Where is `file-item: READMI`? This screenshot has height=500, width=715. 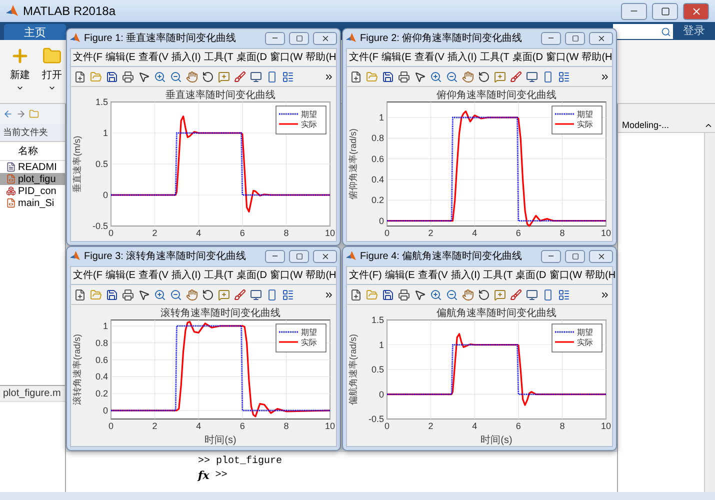 file-item: READMI is located at coordinates (32, 167).